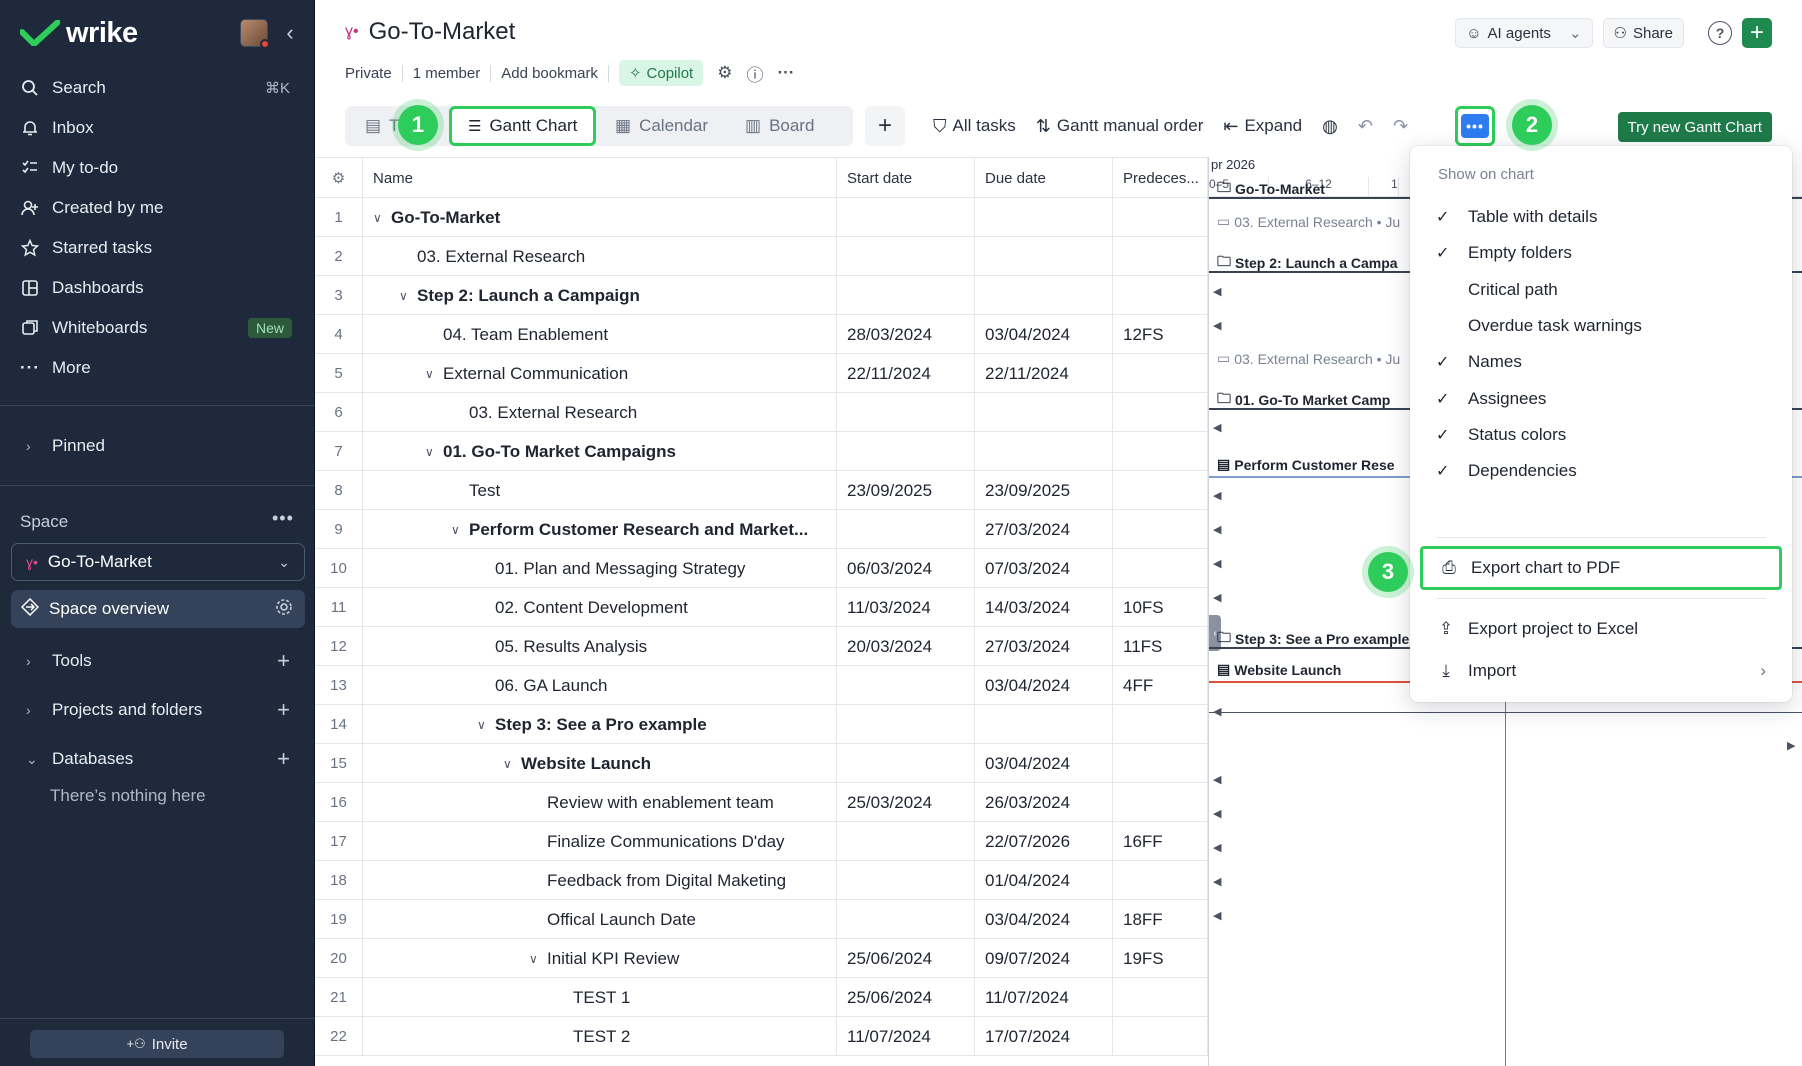 The width and height of the screenshot is (1802, 1066). Describe the element at coordinates (785, 73) in the screenshot. I see `ellipsis-icon: ···` at that location.